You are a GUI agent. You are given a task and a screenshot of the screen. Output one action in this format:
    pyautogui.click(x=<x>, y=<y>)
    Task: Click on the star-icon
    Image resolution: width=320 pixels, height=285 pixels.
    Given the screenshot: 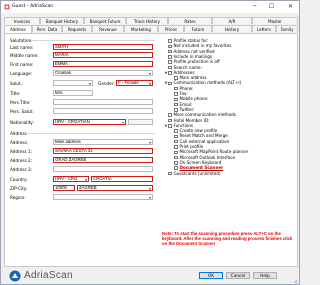 What is the action you would take?
    pyautogui.click(x=170, y=46)
    